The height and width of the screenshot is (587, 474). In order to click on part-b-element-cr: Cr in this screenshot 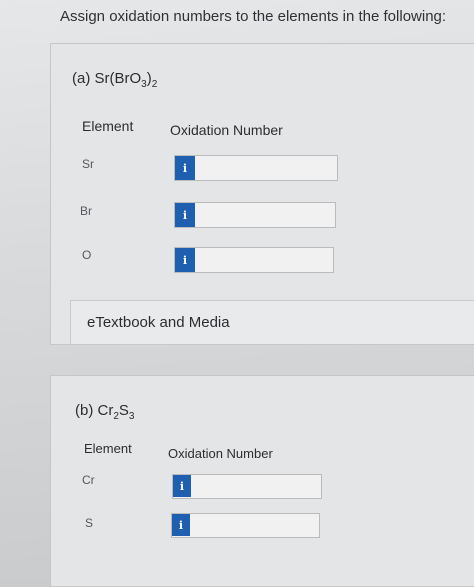, I will do `click(88, 480)`.